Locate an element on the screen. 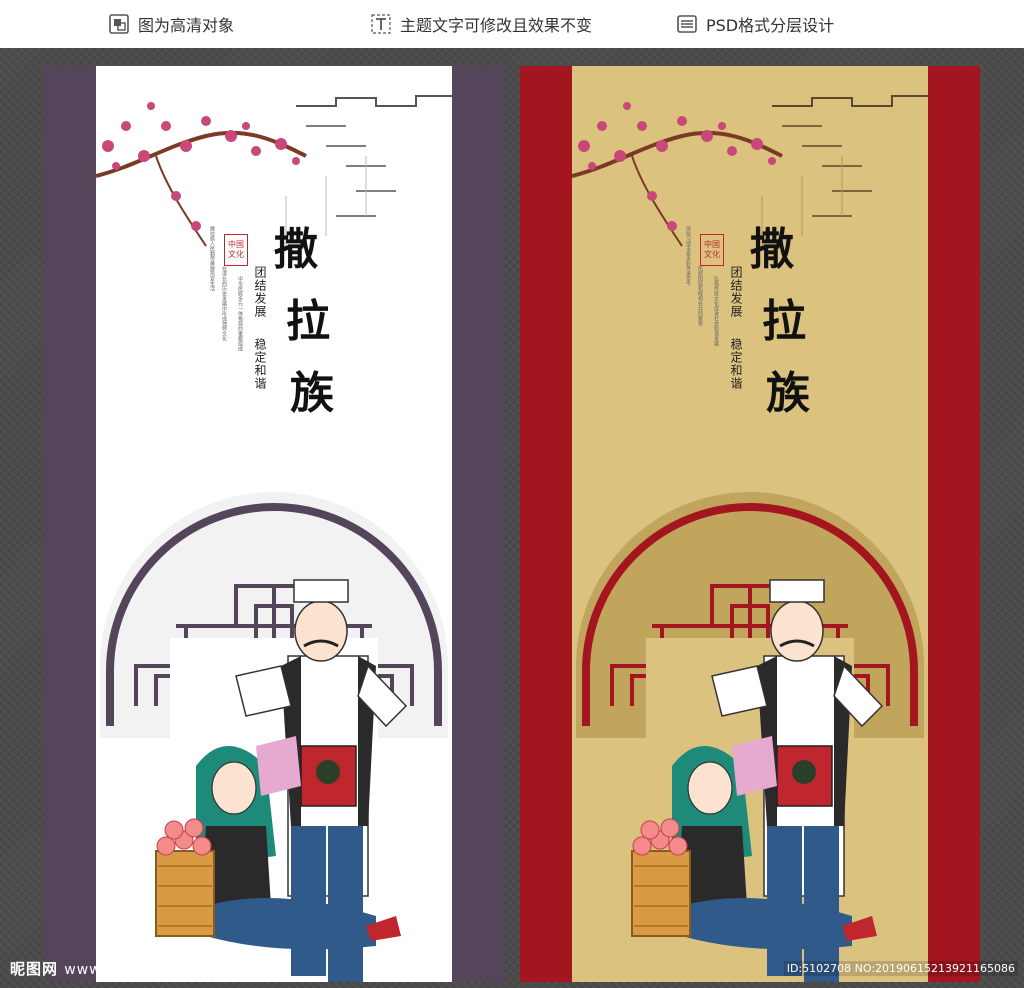 The height and width of the screenshot is (988, 1024). top-banner: 图为高清对象 主题文字可修改且效果不变 PSD格式分层设计 is located at coordinates (512, 24).